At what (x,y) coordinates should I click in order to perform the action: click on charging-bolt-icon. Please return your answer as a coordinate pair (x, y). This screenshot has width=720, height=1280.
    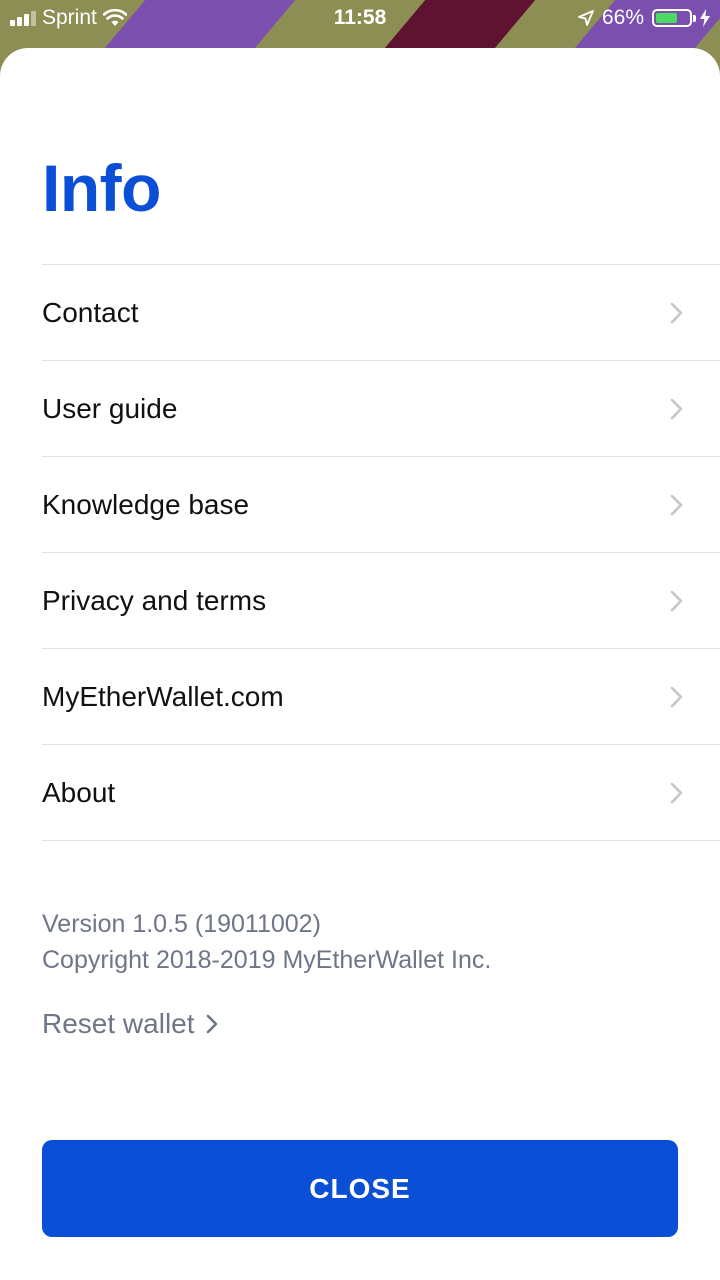
    Looking at the image, I should click on (705, 18).